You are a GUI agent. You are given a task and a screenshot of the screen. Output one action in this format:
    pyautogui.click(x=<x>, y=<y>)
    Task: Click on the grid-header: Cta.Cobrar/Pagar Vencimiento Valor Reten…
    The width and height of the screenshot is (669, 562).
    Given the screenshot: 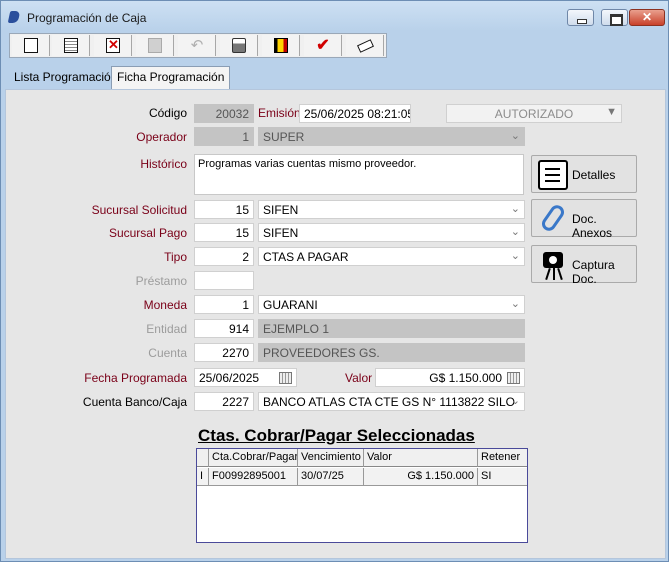 What is the action you would take?
    pyautogui.click(x=362, y=458)
    